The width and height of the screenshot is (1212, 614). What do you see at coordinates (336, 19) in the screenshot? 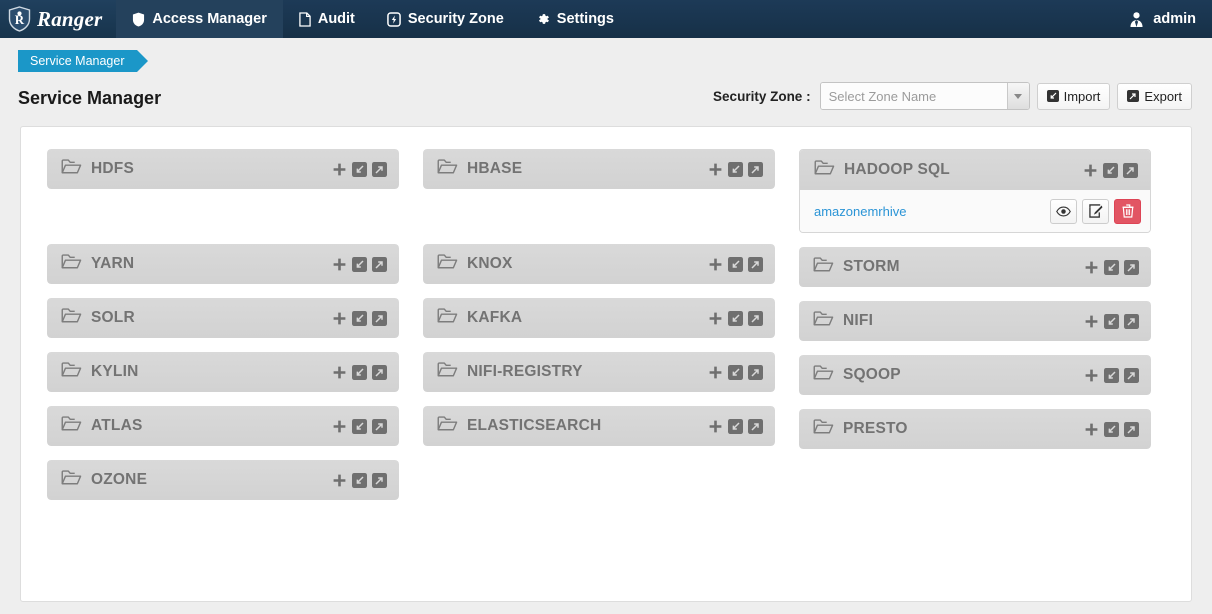
I see `nav-label: Audit` at bounding box center [336, 19].